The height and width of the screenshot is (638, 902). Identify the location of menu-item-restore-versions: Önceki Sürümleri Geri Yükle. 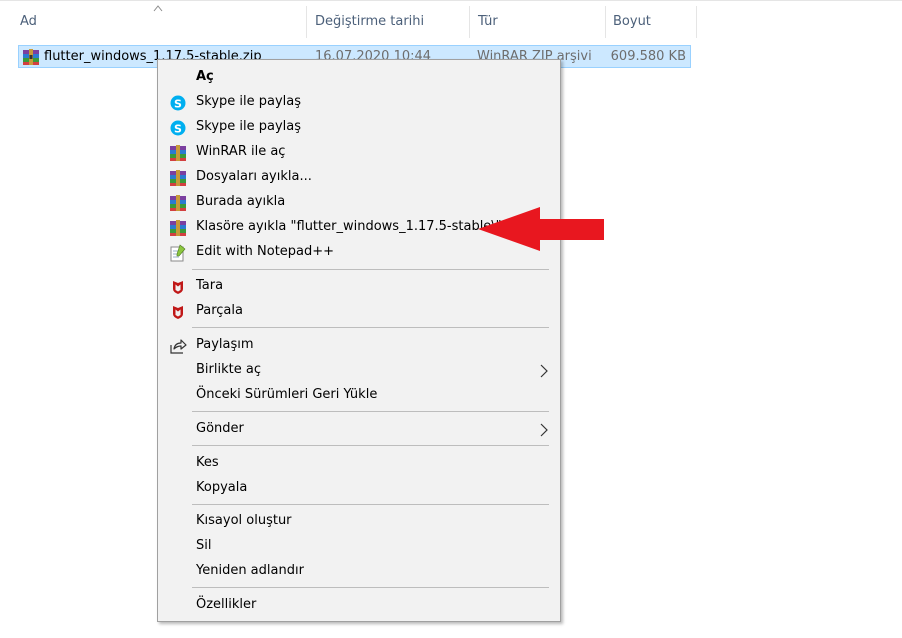
(359, 395).